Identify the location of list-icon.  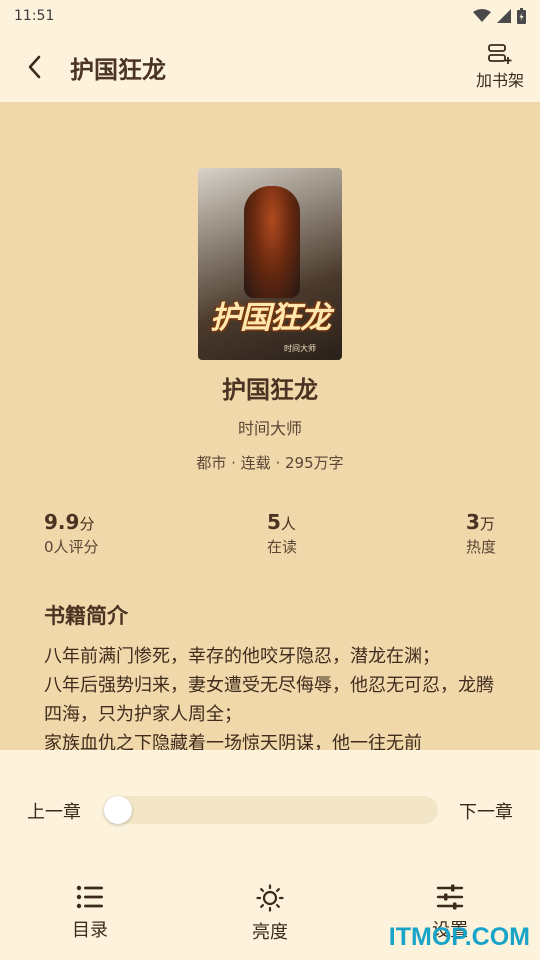
(89, 897).